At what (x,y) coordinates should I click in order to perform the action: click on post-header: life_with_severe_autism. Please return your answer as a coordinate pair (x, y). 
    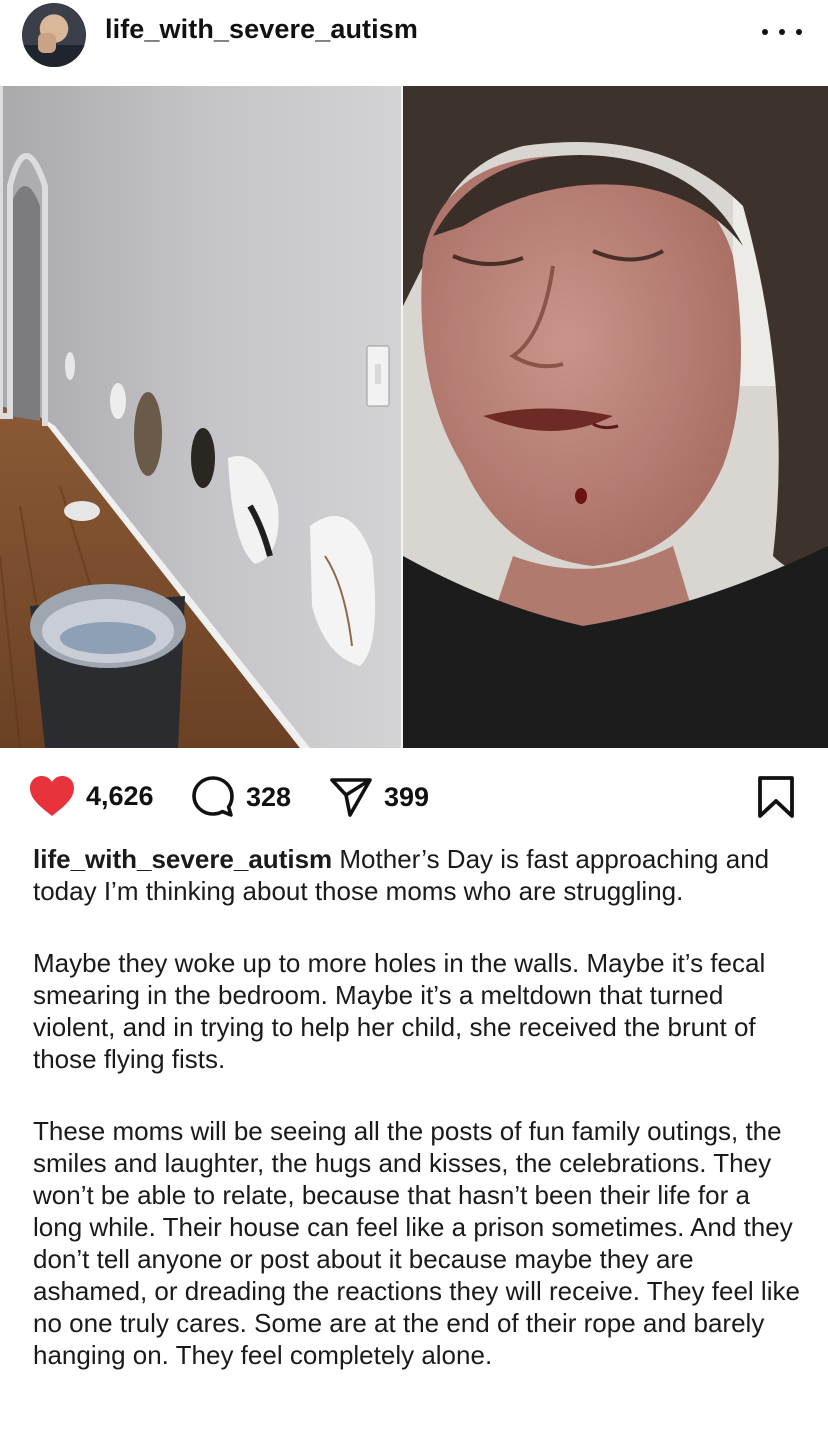
    Looking at the image, I should click on (414, 43).